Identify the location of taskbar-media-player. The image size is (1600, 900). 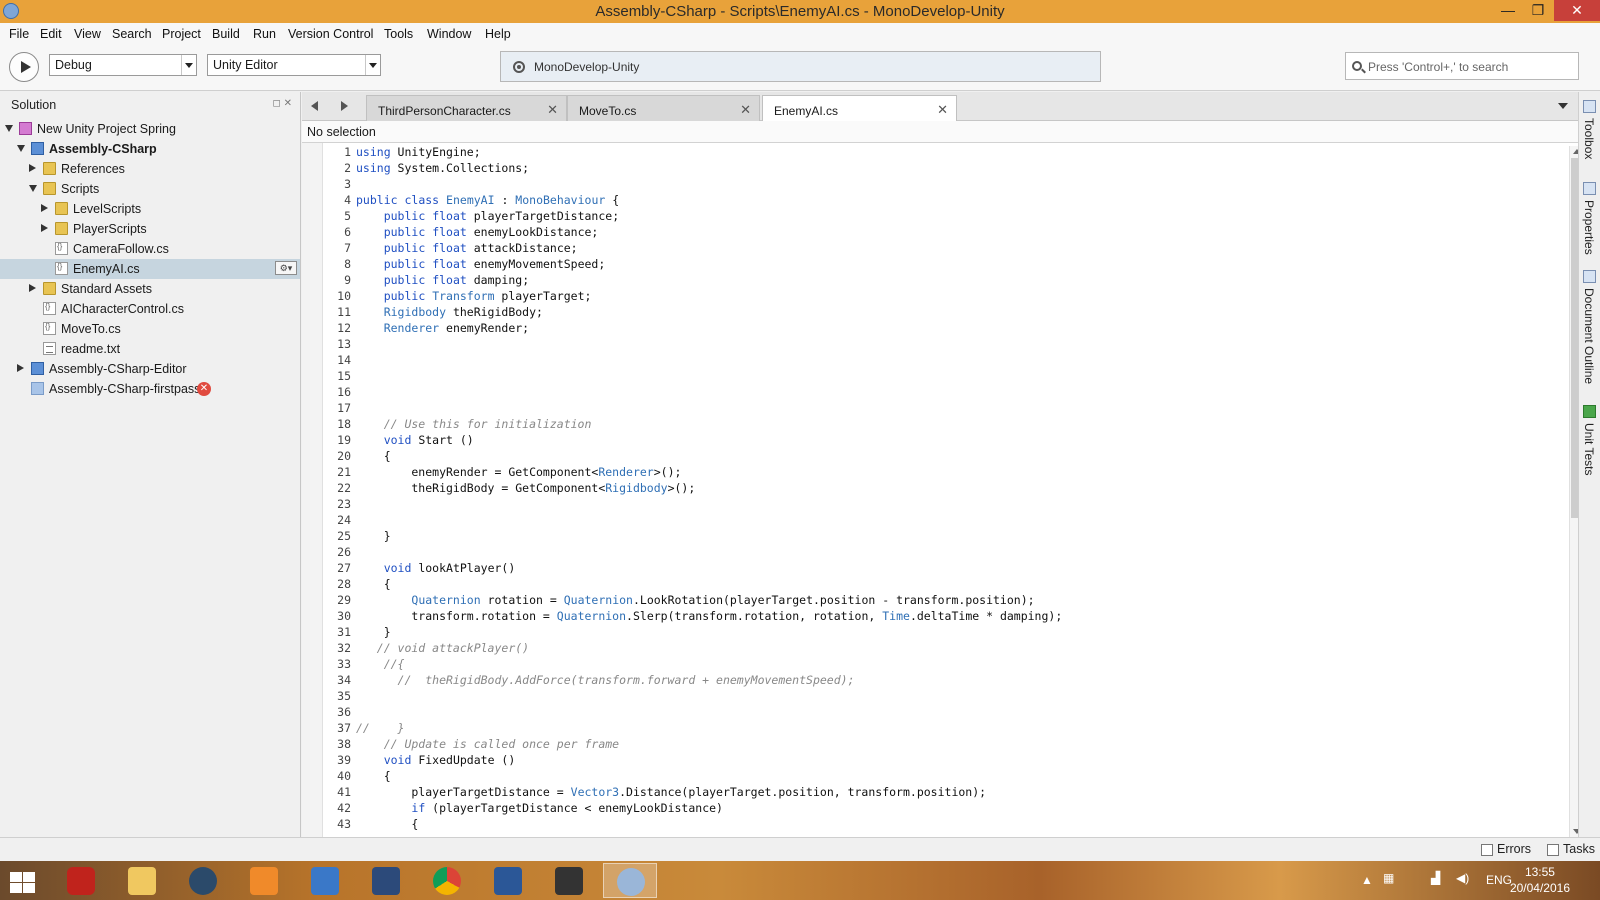
(264, 880).